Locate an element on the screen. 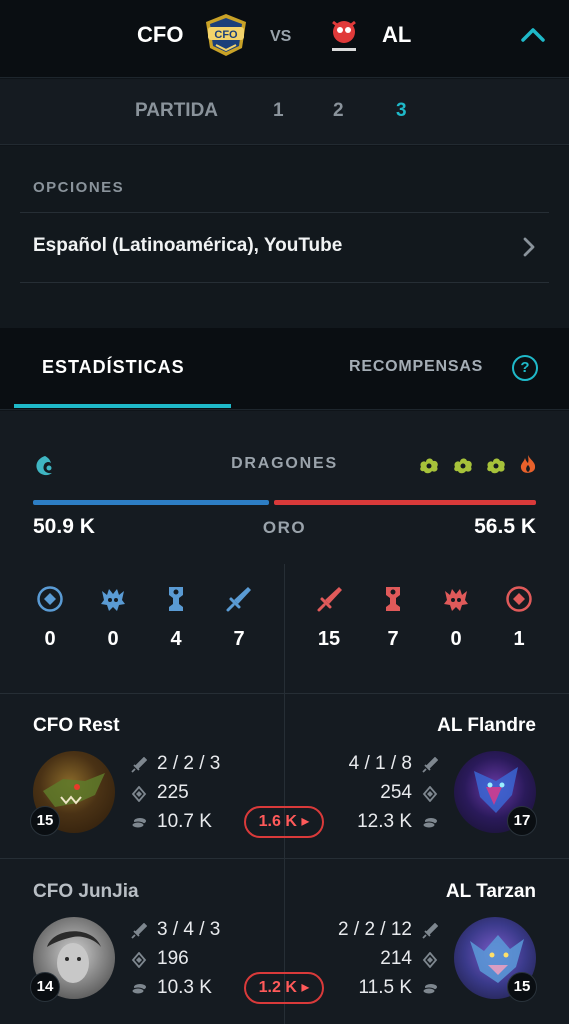 This screenshot has height=1024, width=569. match-header: CFO CFO VS AL is located at coordinates (284, 39).